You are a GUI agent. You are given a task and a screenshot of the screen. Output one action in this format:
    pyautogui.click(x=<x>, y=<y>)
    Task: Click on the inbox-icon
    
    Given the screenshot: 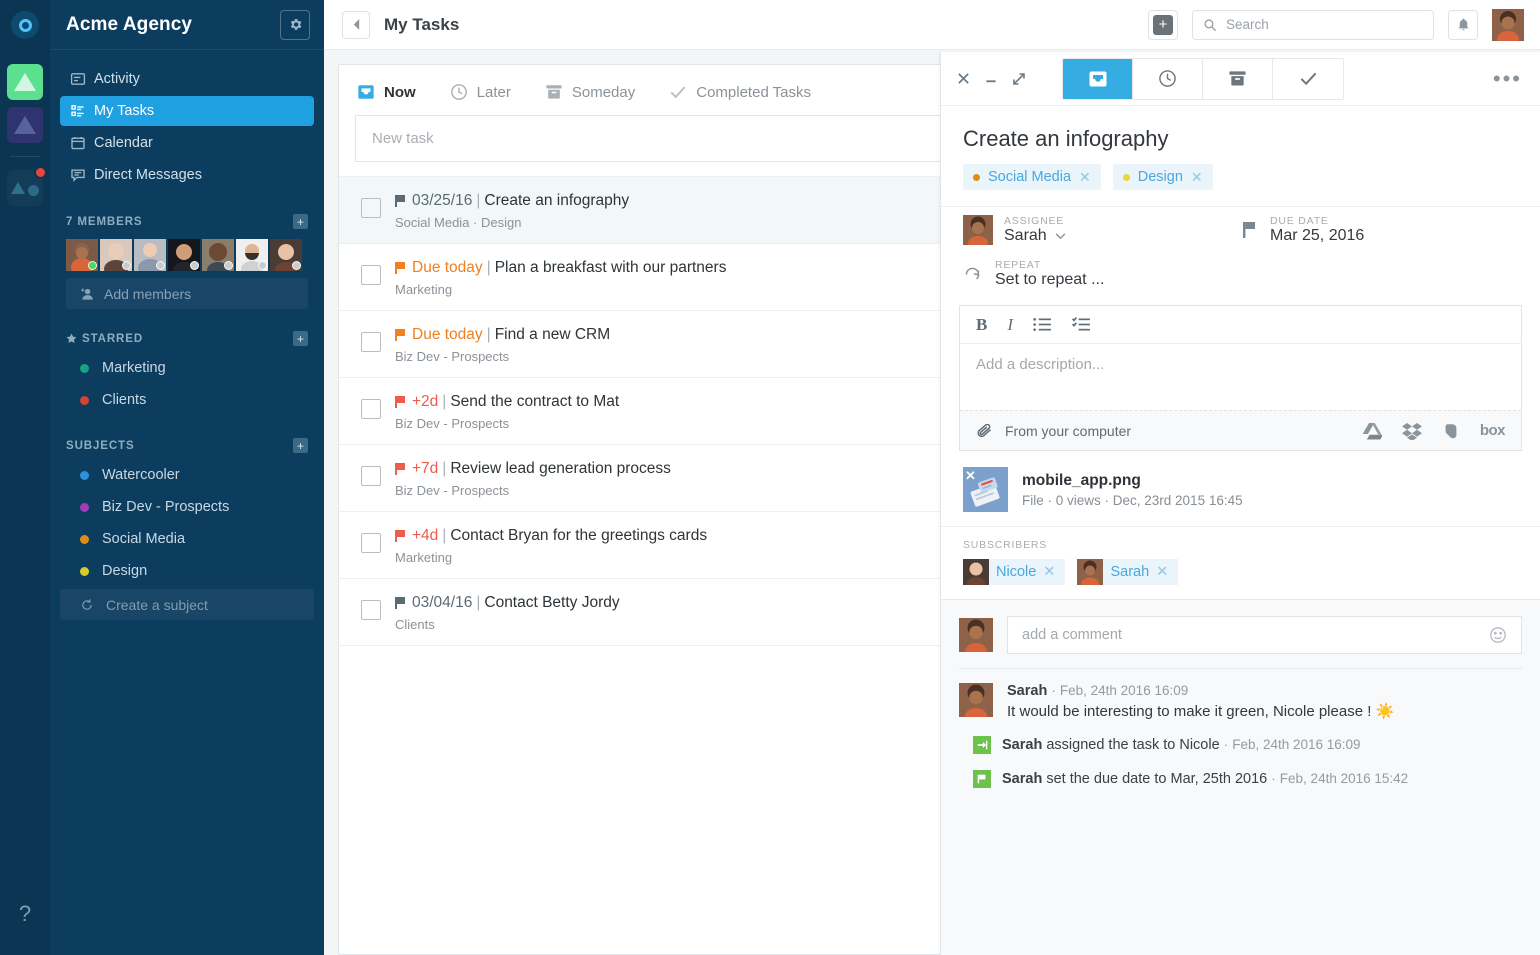 What is the action you would take?
    pyautogui.click(x=1097, y=78)
    